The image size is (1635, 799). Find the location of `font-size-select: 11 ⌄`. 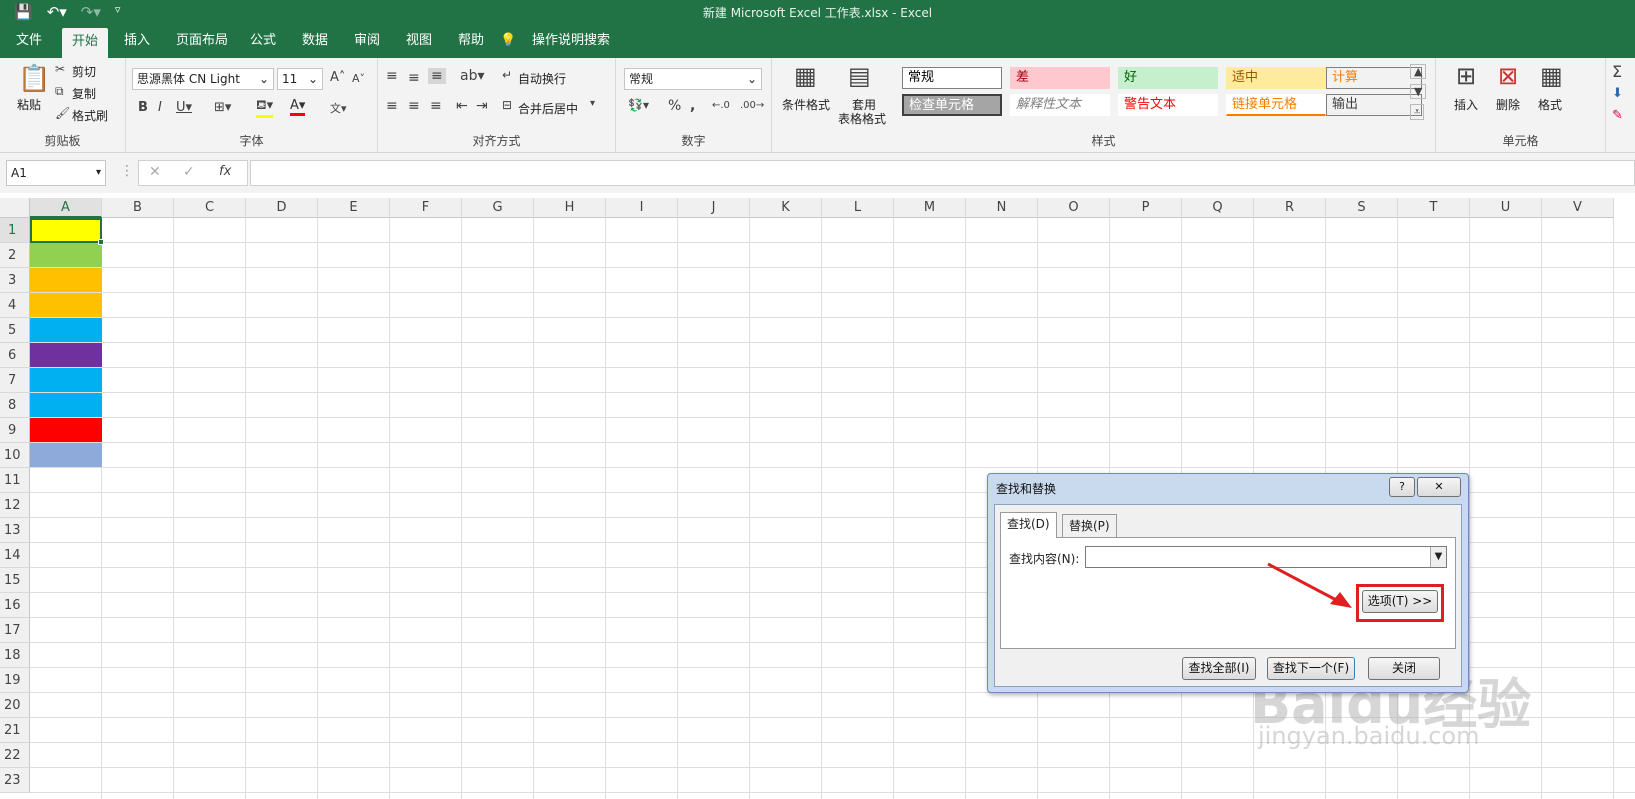

font-size-select: 11 ⌄ is located at coordinates (300, 79).